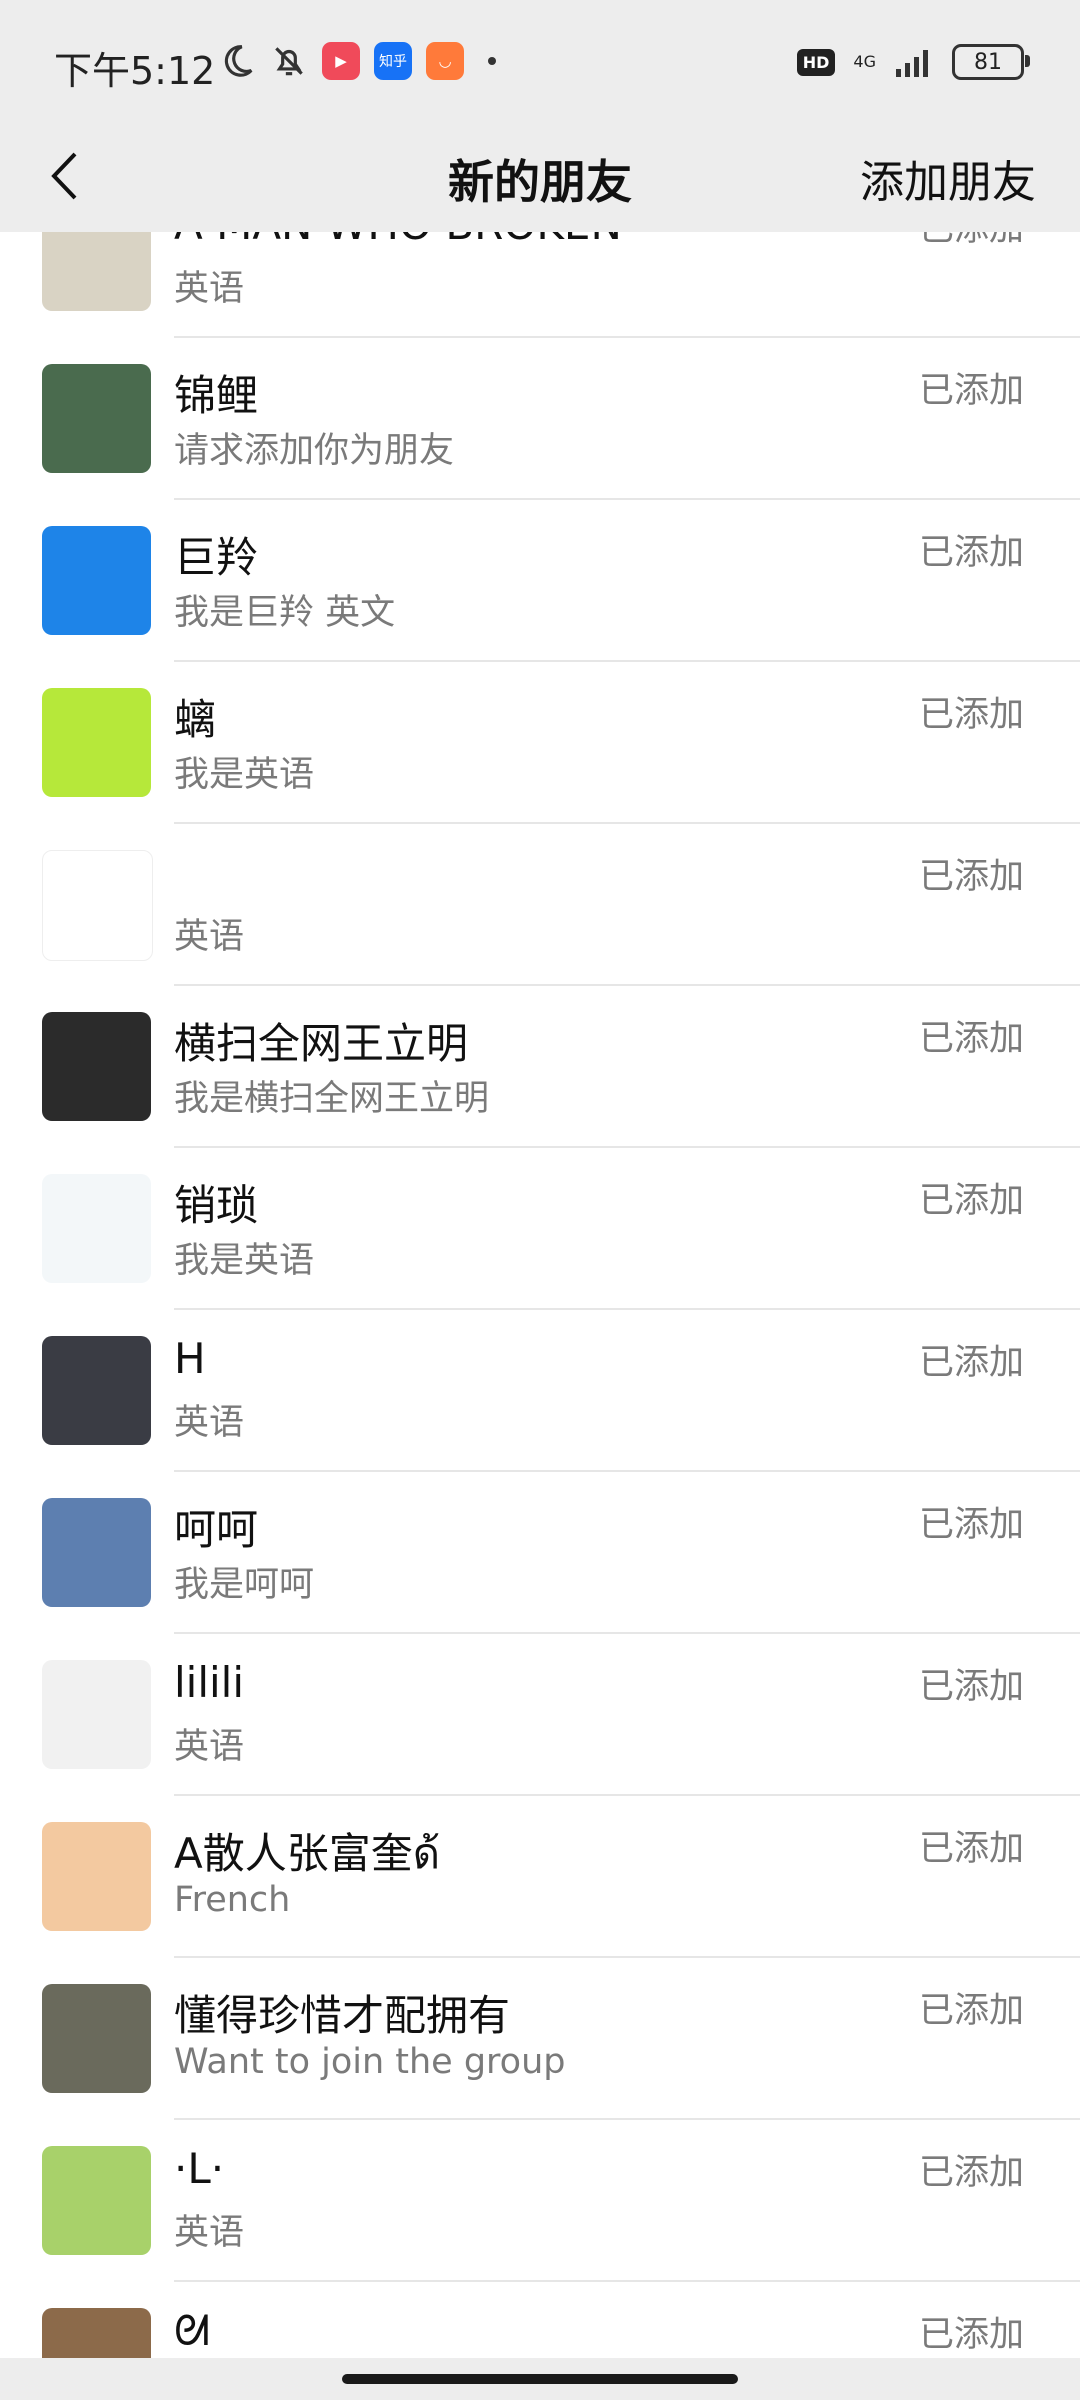  Describe the element at coordinates (540, 581) in the screenshot. I see `list-item: 巨羚我是巨羚 英文 已添加` at that location.